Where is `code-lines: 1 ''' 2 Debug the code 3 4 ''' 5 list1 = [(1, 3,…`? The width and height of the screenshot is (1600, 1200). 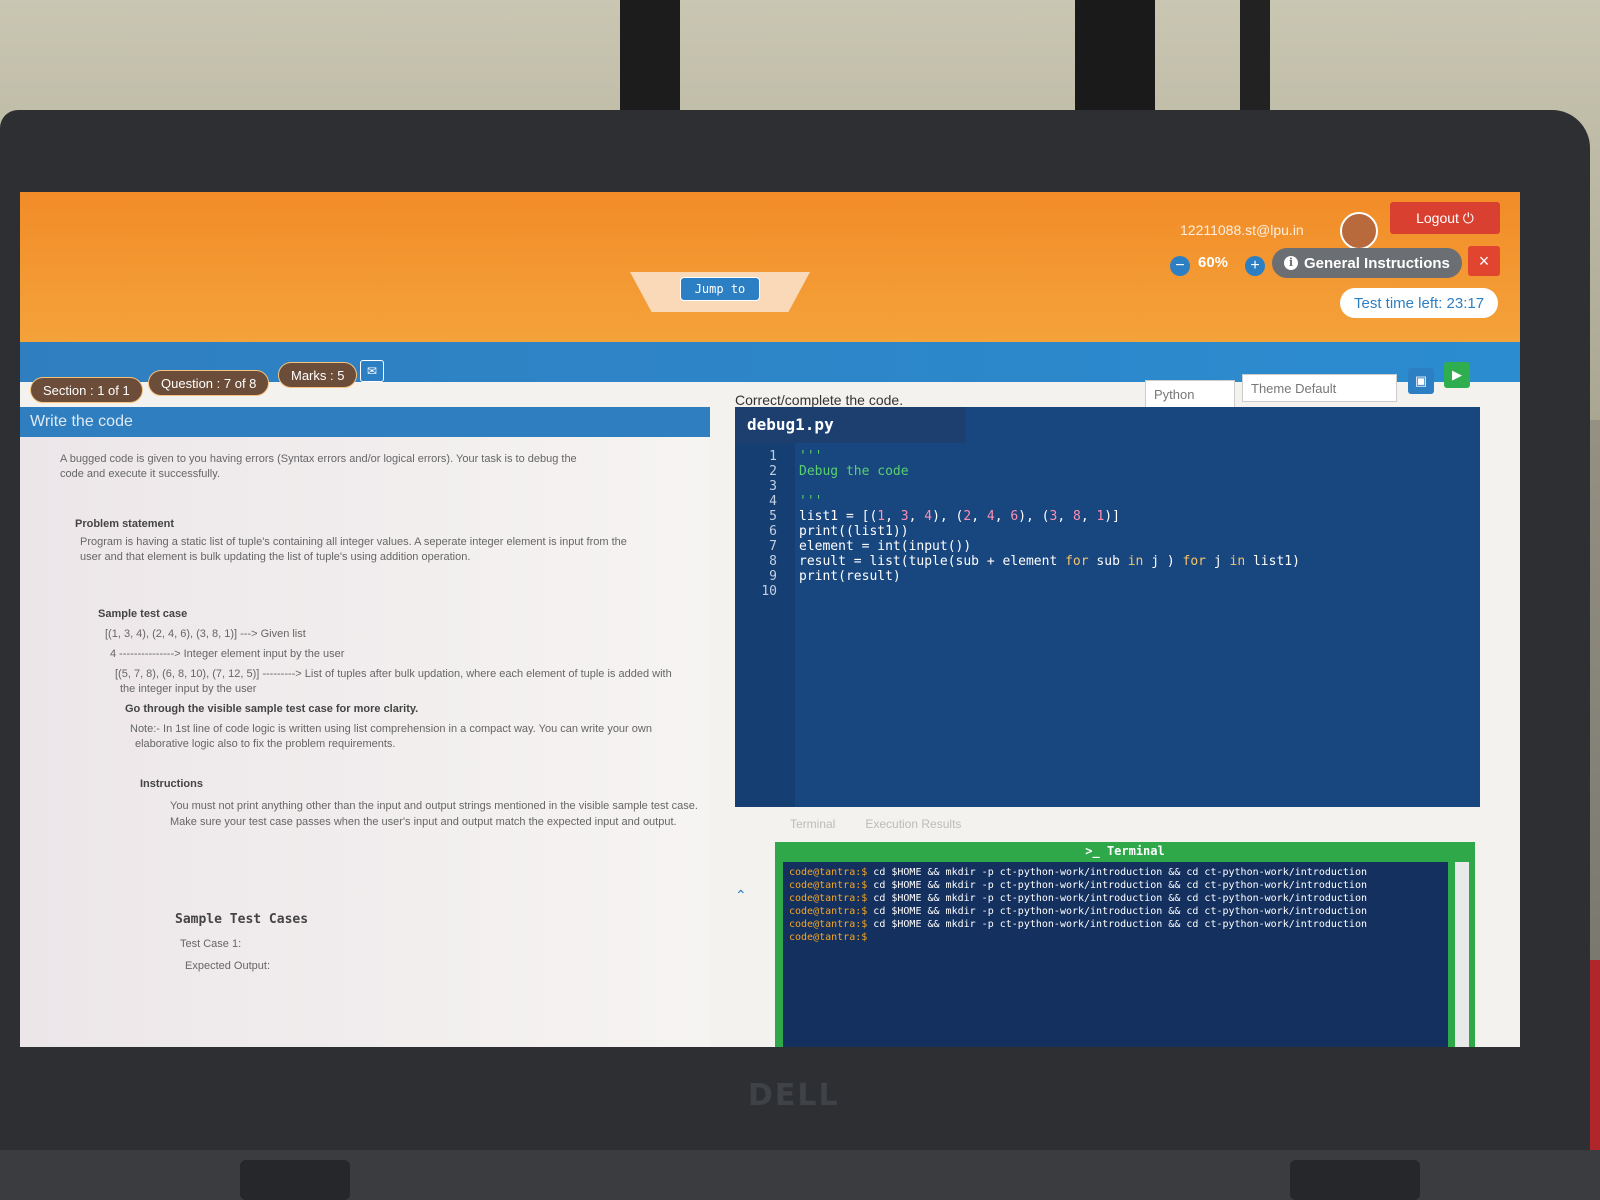 code-lines: 1 ''' 2 Debug the code 3 4 ''' 5 list1 = [(1, 3,… is located at coordinates (1017, 524).